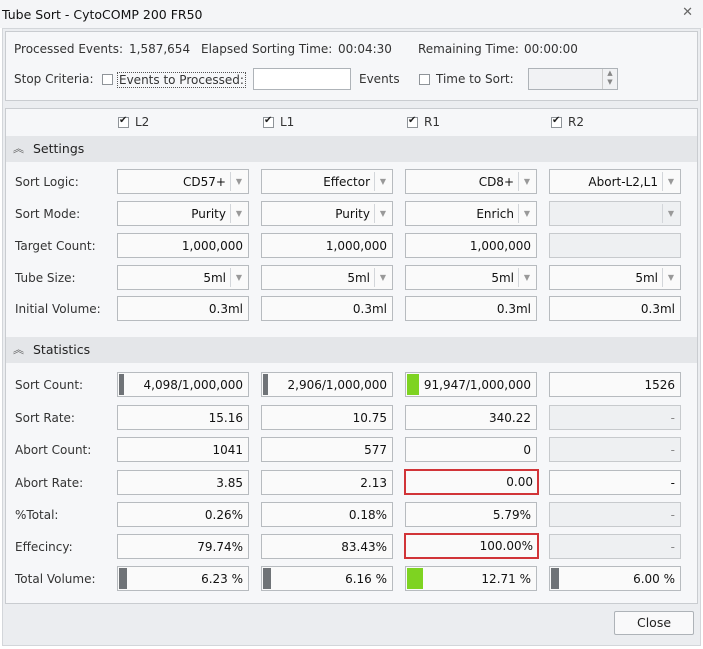  I want to click on settings-title: Settings, so click(59, 148).